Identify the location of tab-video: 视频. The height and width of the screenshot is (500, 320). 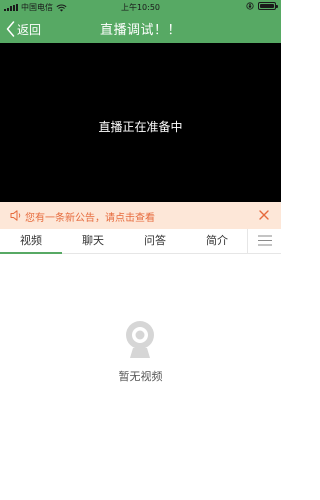
(31, 241).